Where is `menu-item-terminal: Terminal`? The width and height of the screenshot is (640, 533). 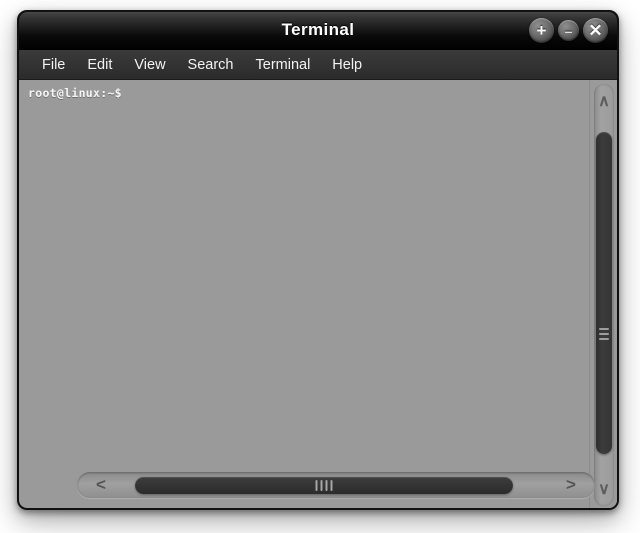 menu-item-terminal: Terminal is located at coordinates (283, 65).